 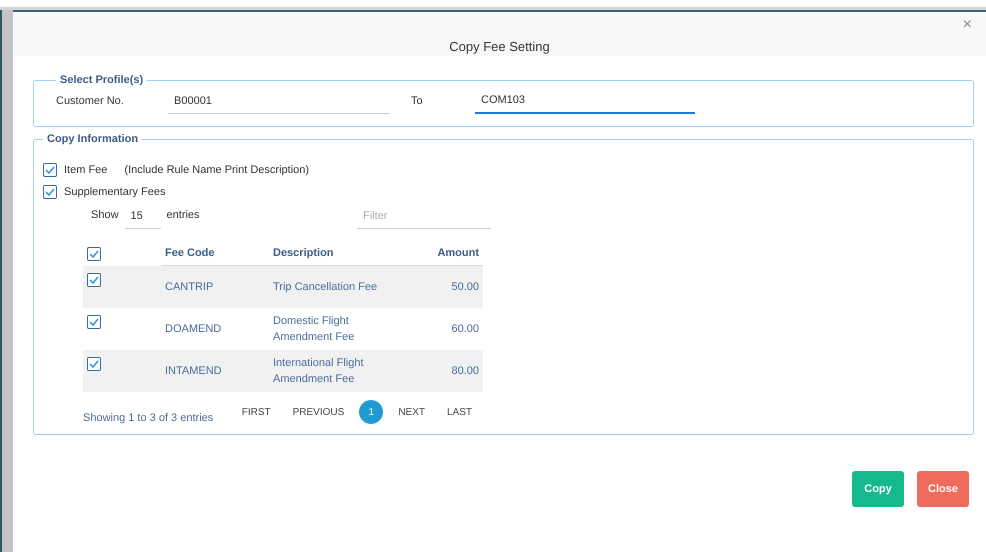 I want to click on pagination-link: FIRST, so click(x=256, y=412).